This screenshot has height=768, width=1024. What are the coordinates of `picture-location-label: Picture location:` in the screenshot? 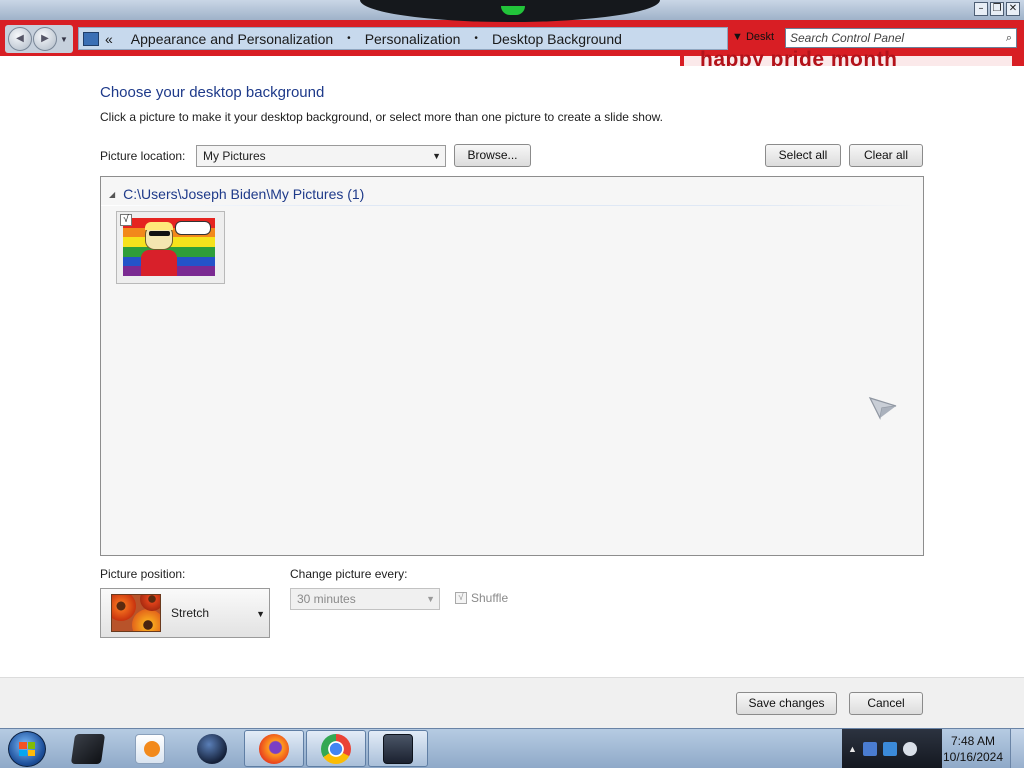 It's located at (143, 156).